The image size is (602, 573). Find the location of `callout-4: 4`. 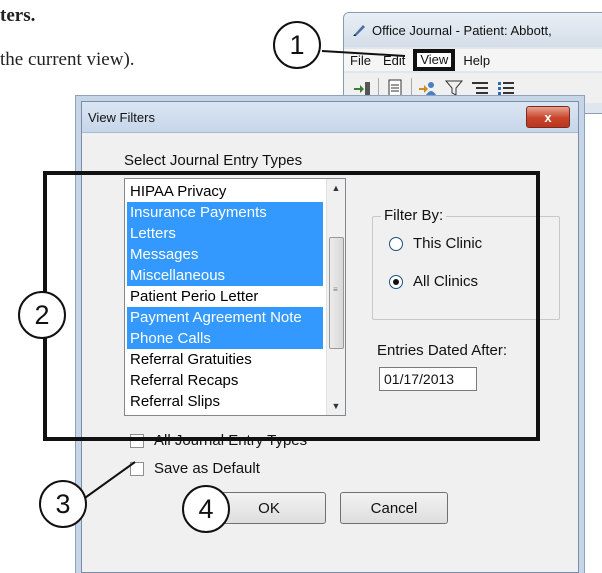

callout-4: 4 is located at coordinates (206, 509).